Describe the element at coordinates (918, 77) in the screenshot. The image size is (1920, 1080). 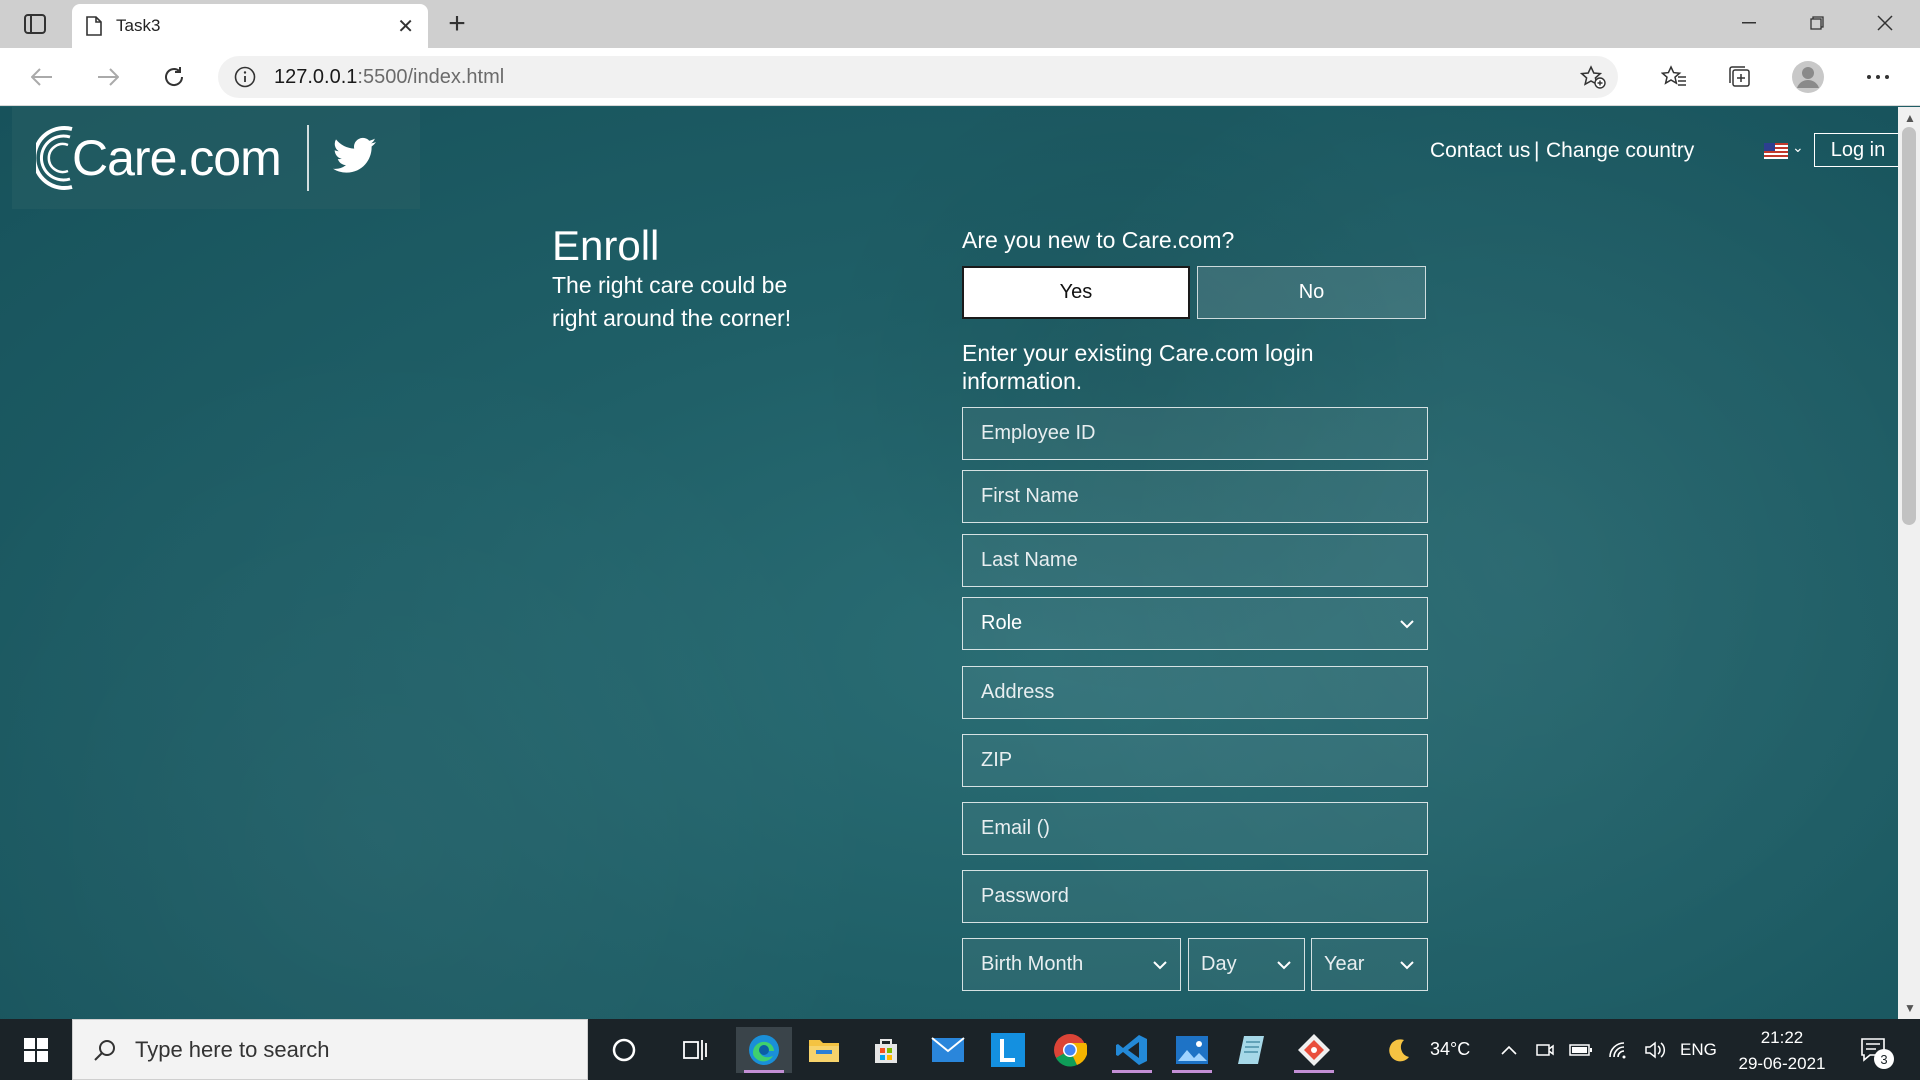
I see `url-bar: 127.0.0.1:5500/index.html` at that location.